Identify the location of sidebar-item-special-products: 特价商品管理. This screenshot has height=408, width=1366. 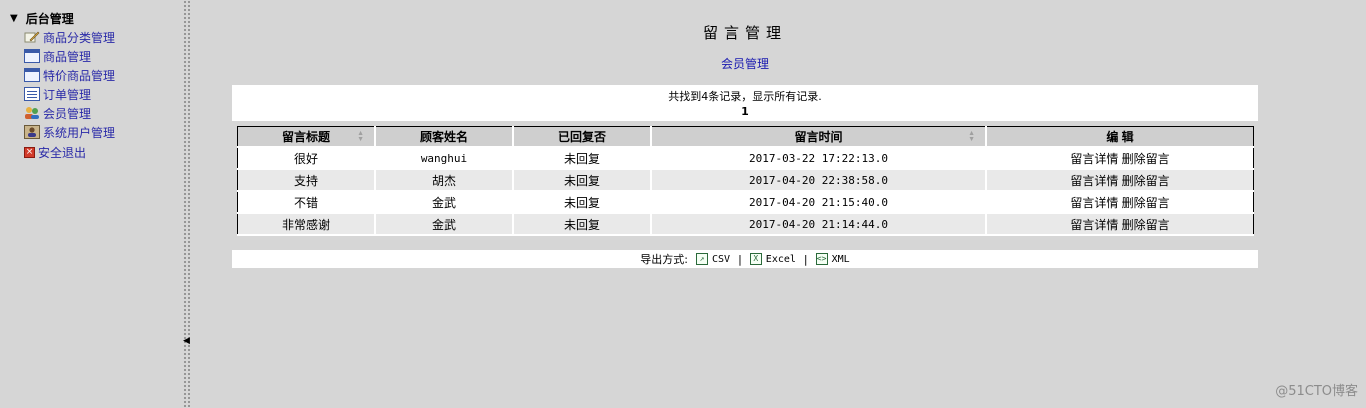
(69, 75).